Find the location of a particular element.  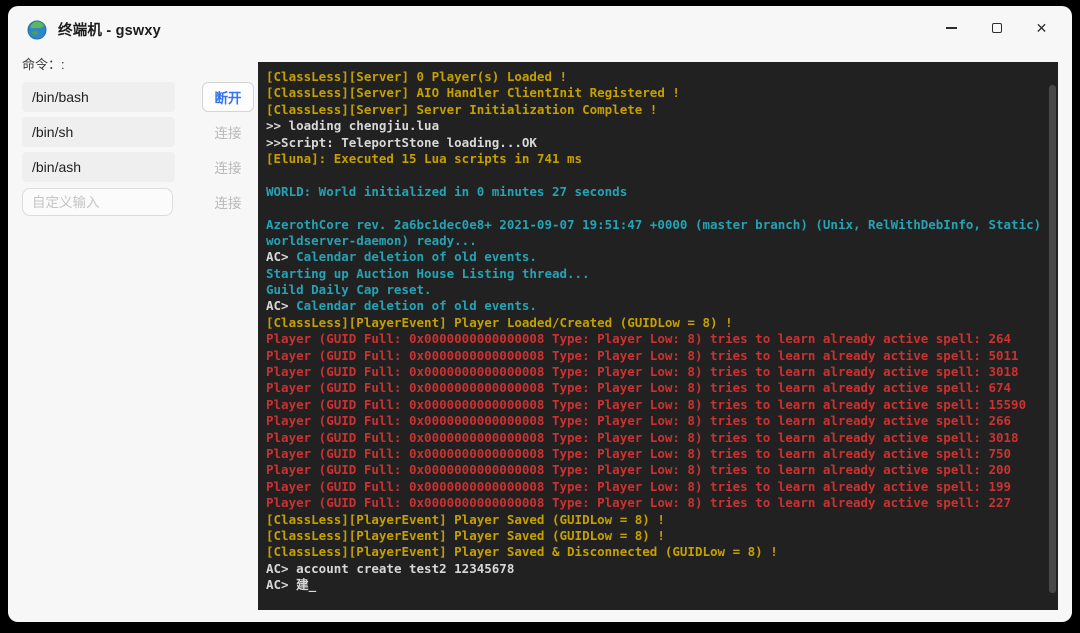

command-value-sh: /bin/sh is located at coordinates (98, 132).